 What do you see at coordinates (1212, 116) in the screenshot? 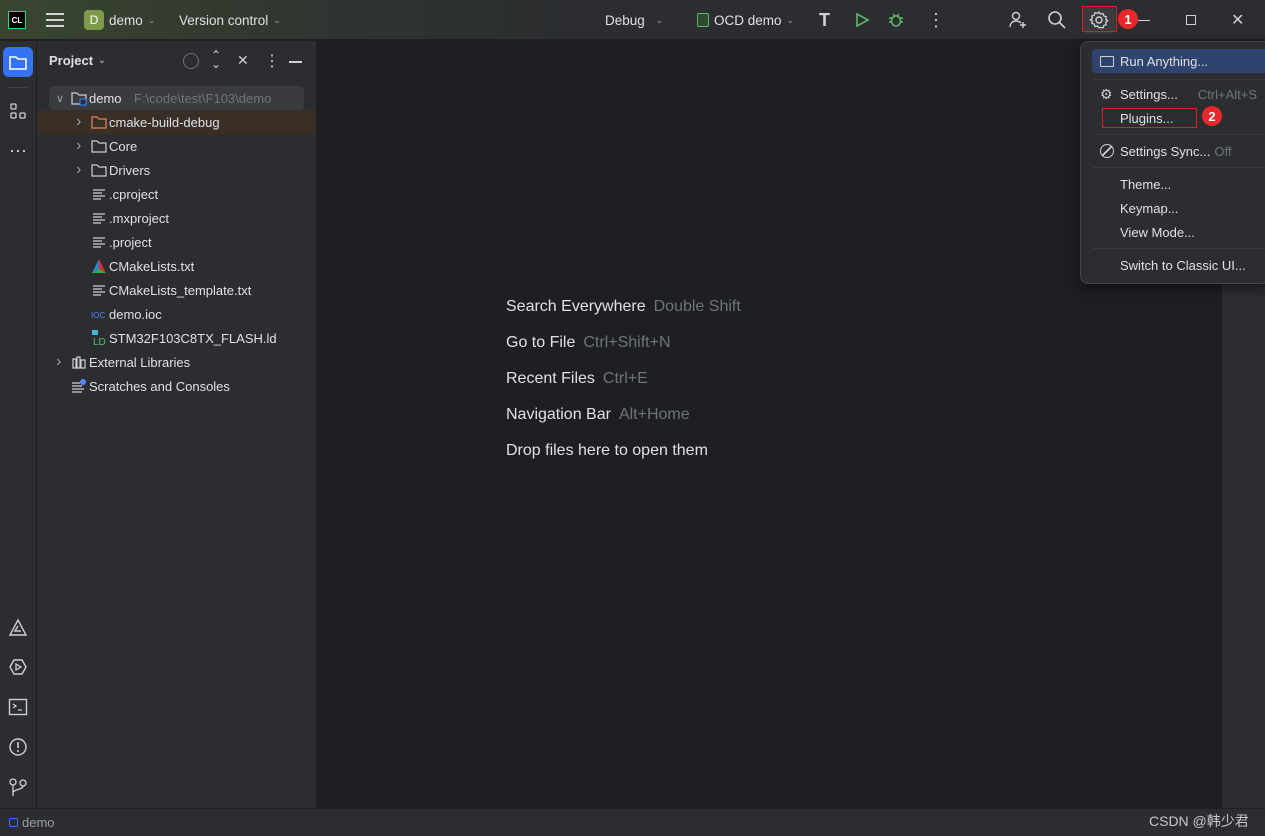
I see `annotation-badge-2: 2` at bounding box center [1212, 116].